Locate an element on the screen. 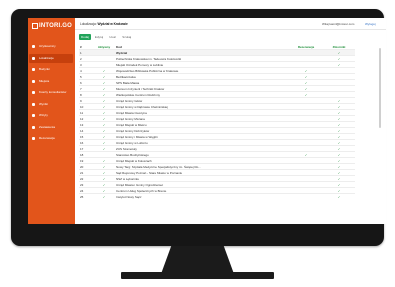 The image size is (395, 287). summary-icon is located at coordinates (33, 127).